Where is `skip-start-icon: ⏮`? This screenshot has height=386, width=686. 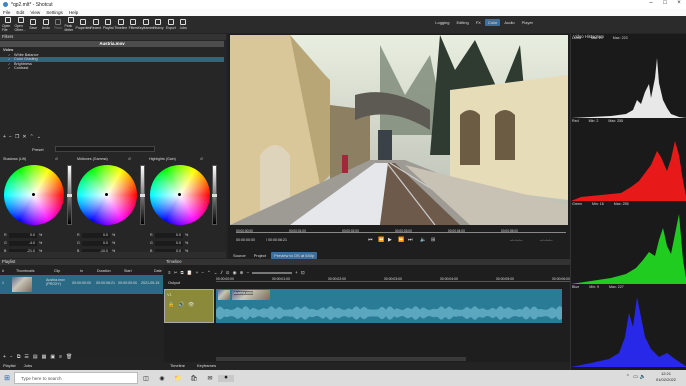
skip-start-icon: ⏮ is located at coordinates (370, 240).